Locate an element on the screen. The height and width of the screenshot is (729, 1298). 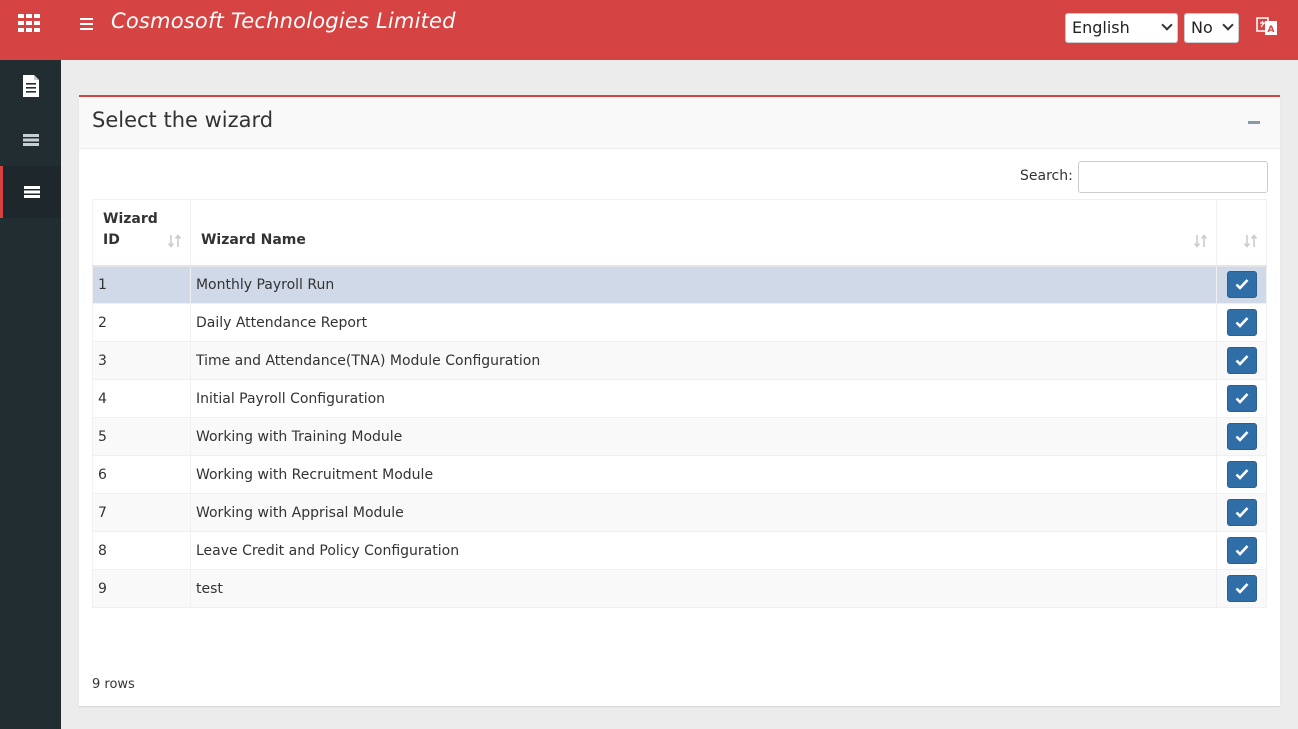
table-row: 1 Monthly Payroll Run is located at coordinates (679, 284).